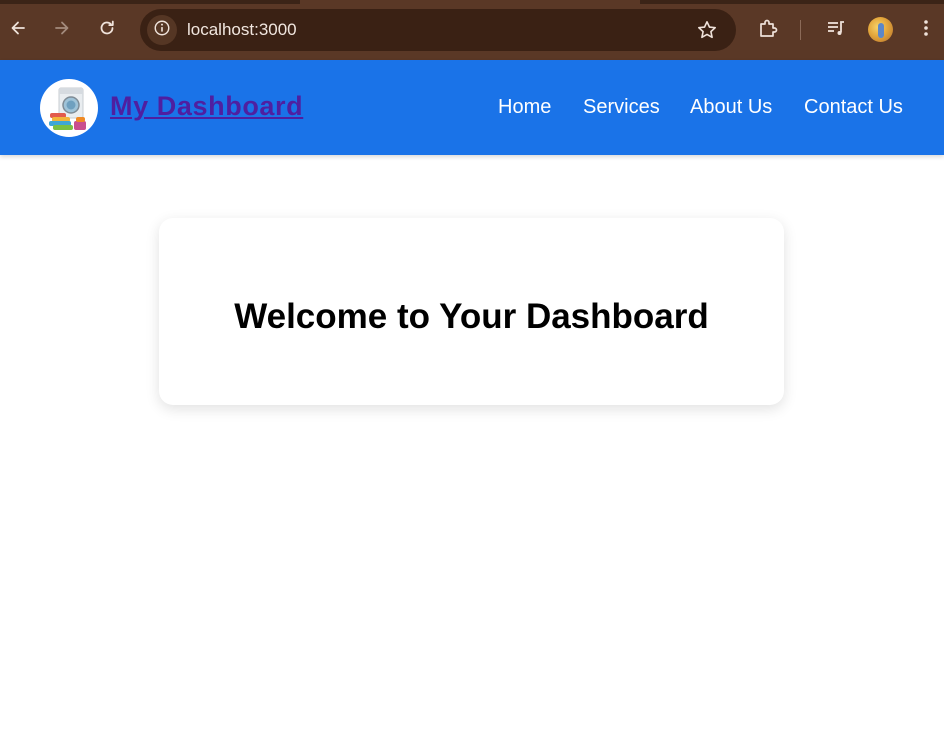 This screenshot has width=944, height=733. I want to click on puzzle-icon, so click(768, 30).